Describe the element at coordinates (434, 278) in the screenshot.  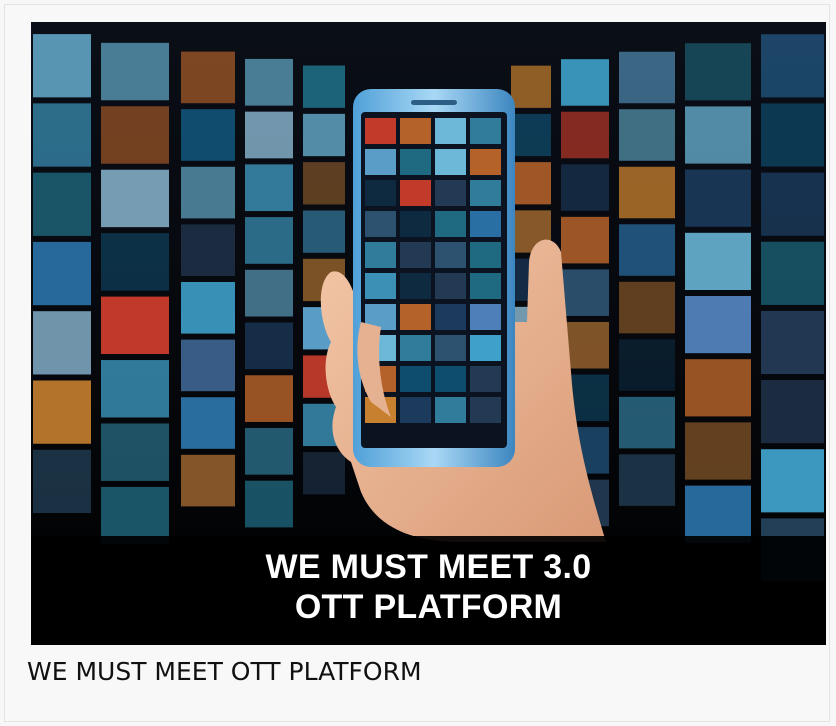
I see `smartphone-illustration` at that location.